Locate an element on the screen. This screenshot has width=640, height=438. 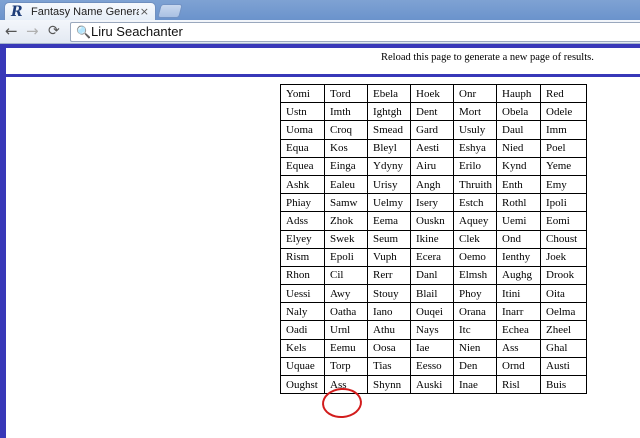
name-cell: Rothl is located at coordinates (518, 203).